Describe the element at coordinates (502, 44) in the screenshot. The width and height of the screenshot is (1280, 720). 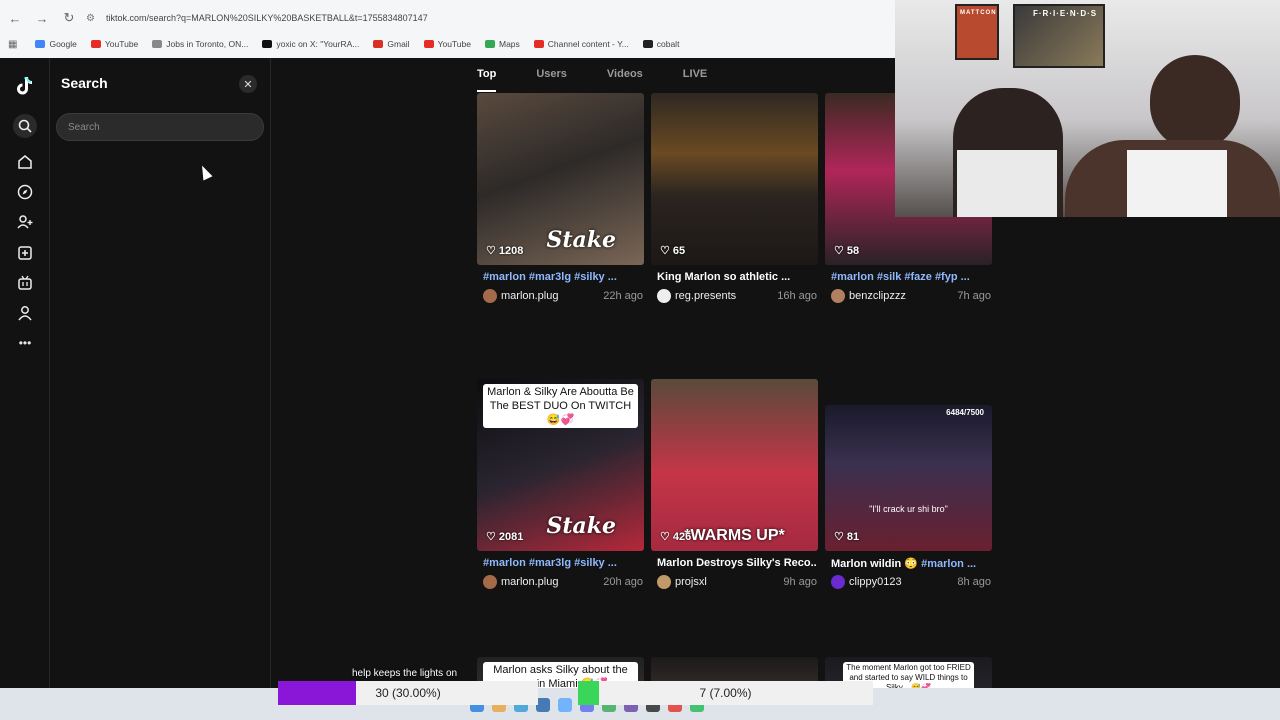
I see `bookmark-item: Maps` at that location.